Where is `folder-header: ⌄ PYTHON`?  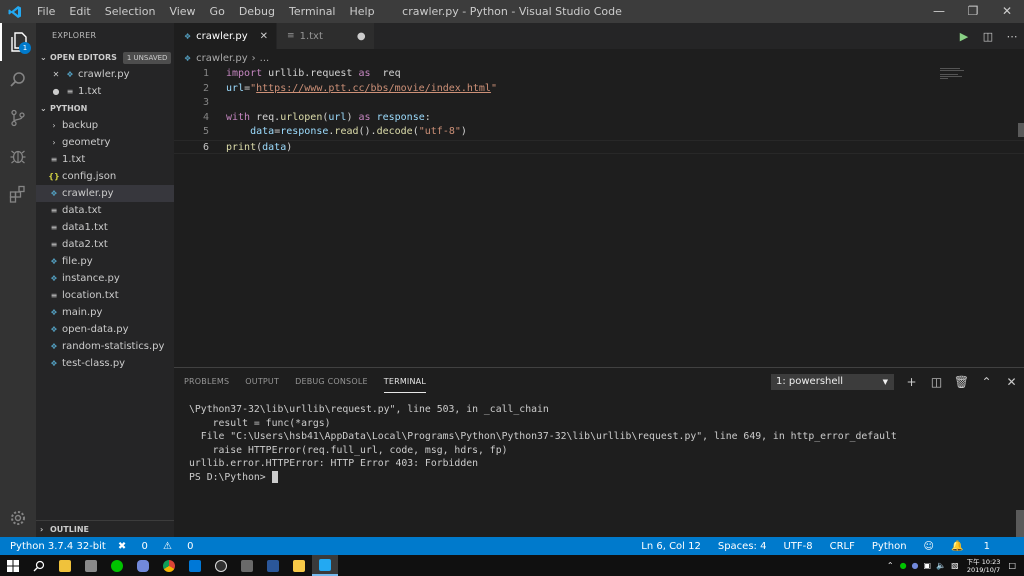
folder-header: ⌄ PYTHON is located at coordinates (105, 108).